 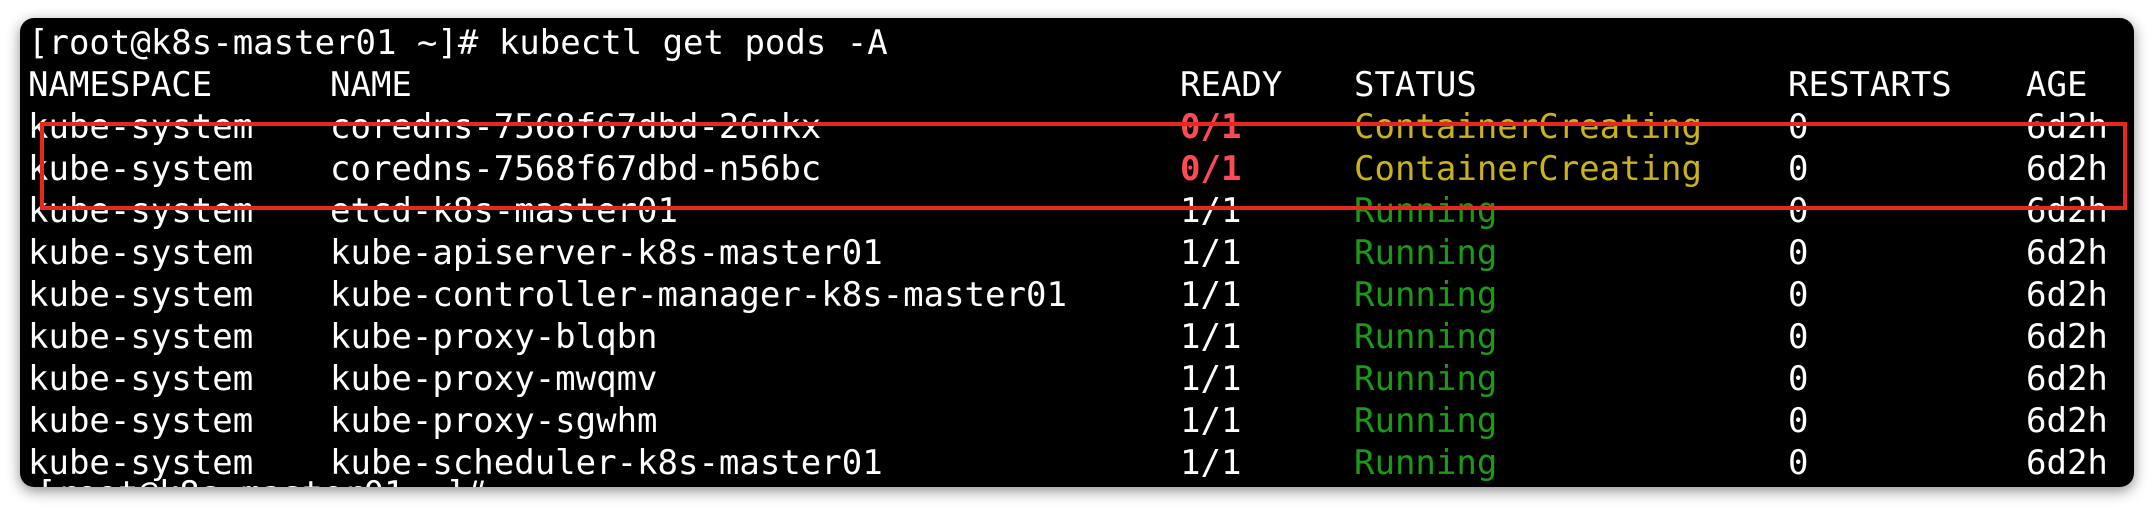 I want to click on partial-next-prompt: [root@k8s-master01 ~]#, so click(x=261, y=480).